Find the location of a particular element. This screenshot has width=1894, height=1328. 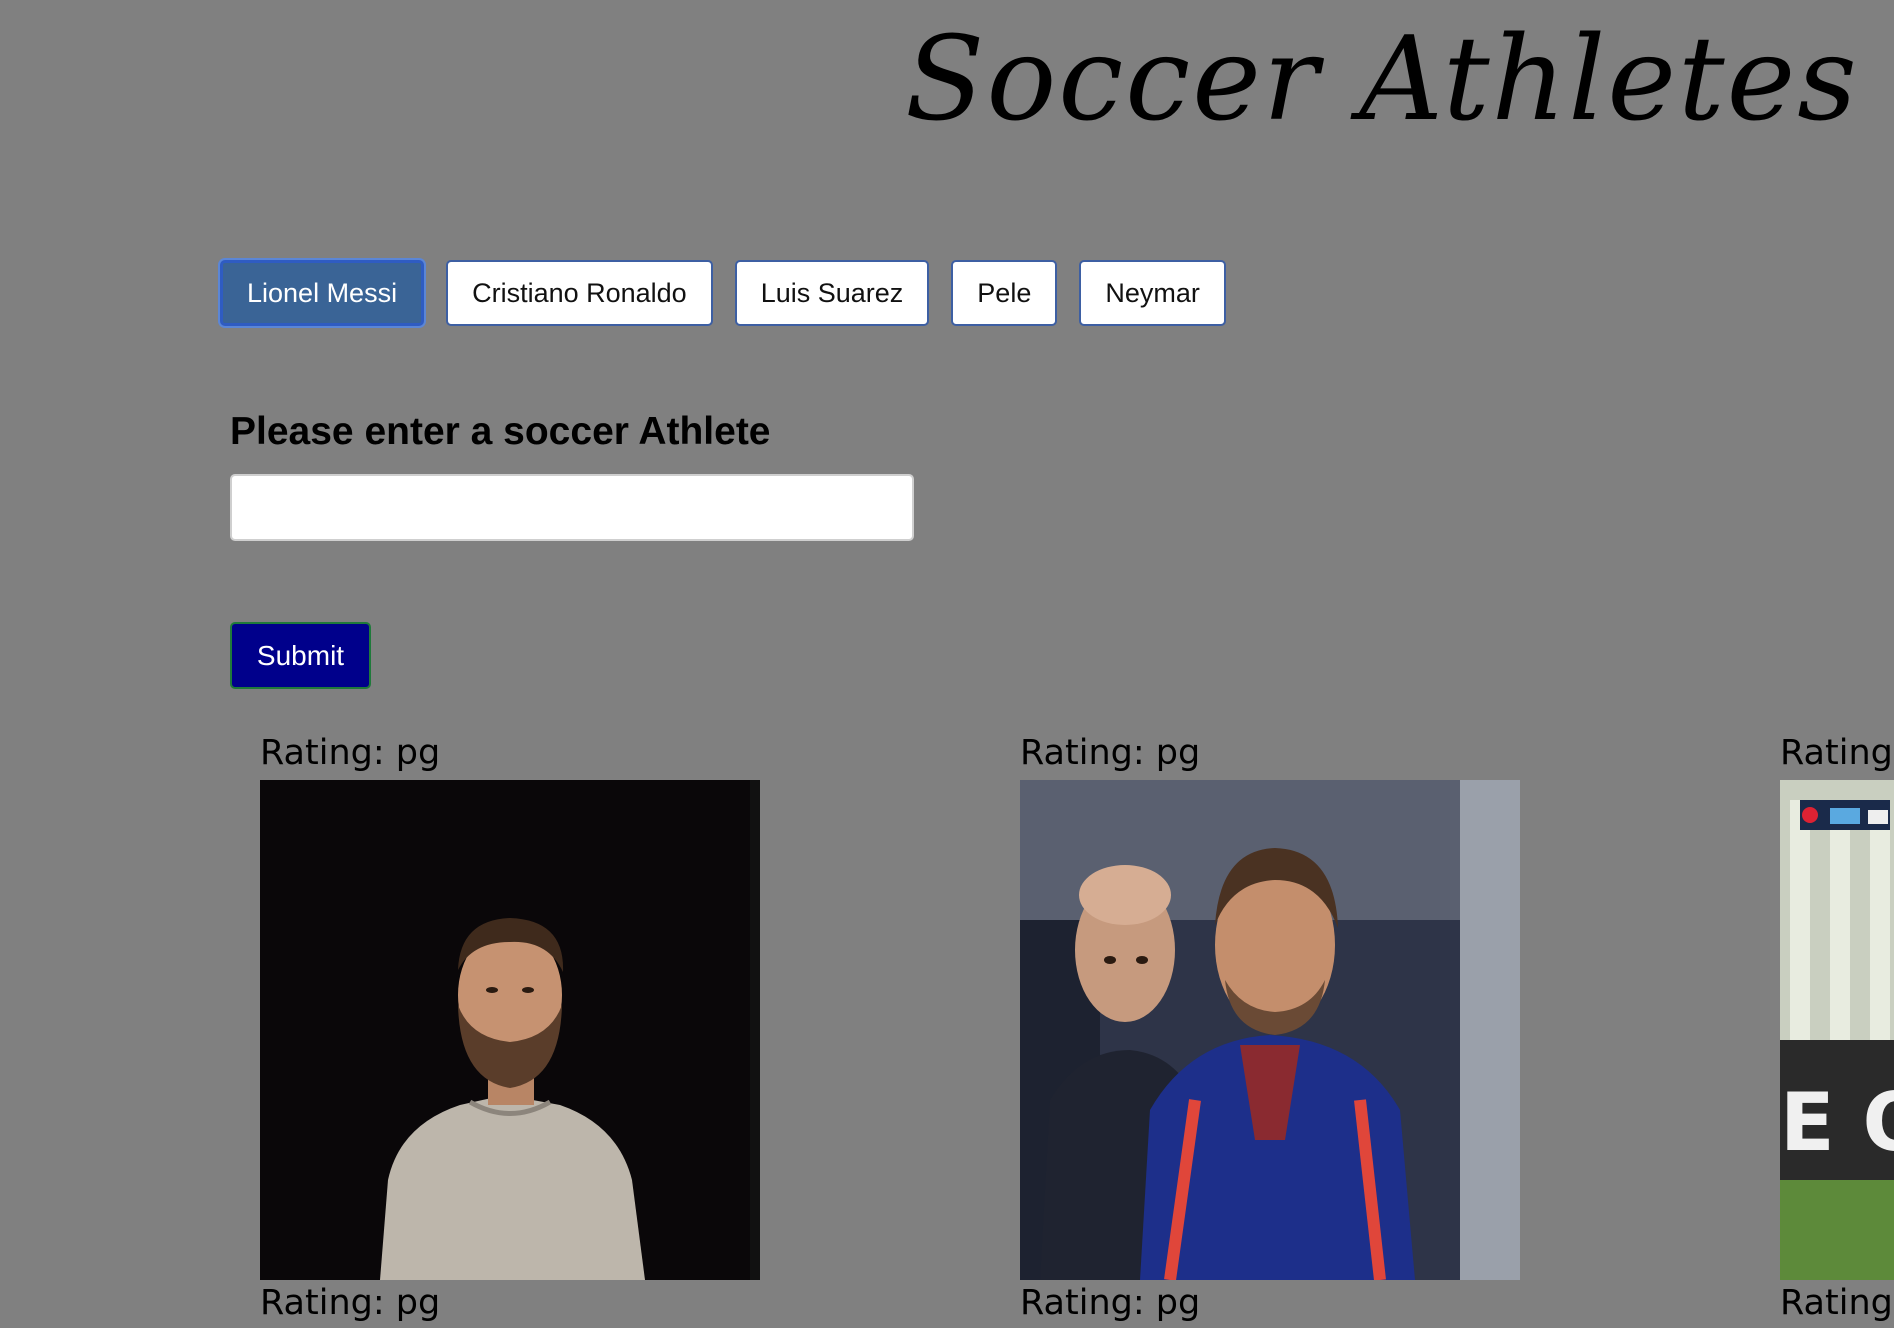

gif-image: E O is located at coordinates (1837, 1030).